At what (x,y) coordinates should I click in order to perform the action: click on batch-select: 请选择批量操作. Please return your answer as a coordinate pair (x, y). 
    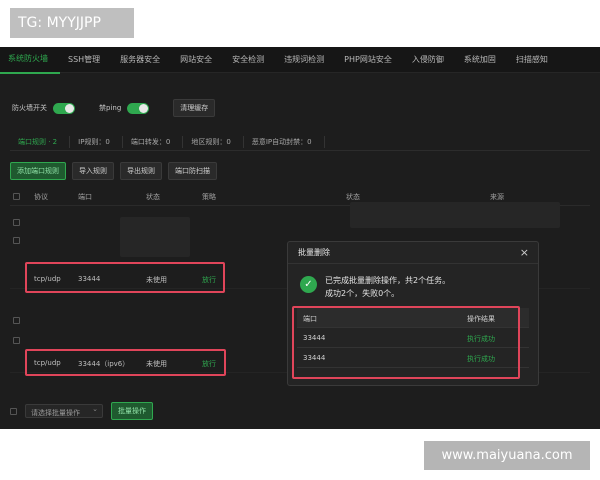
    Looking at the image, I should click on (64, 411).